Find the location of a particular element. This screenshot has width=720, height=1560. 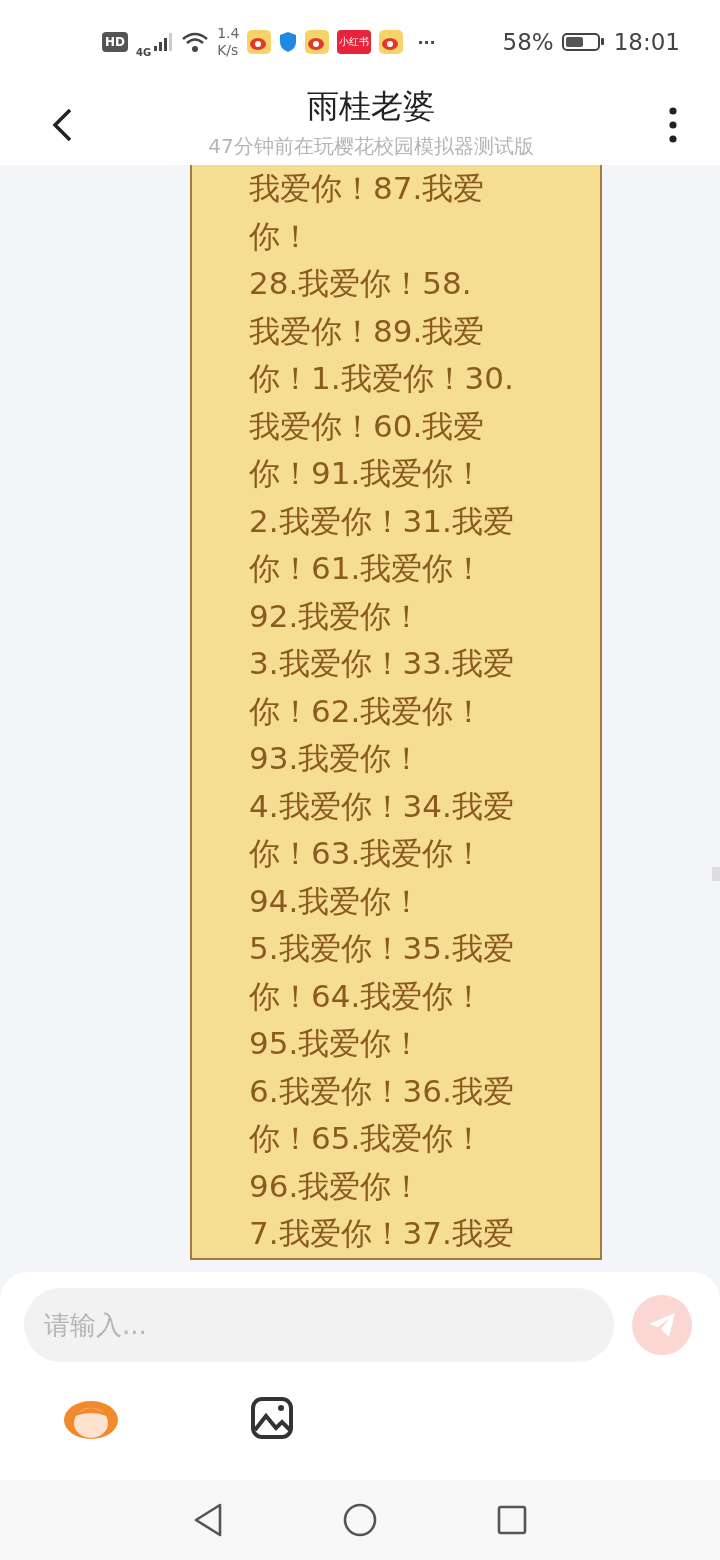

message-line: 我爱你！89.我爱 is located at coordinates (367, 331).